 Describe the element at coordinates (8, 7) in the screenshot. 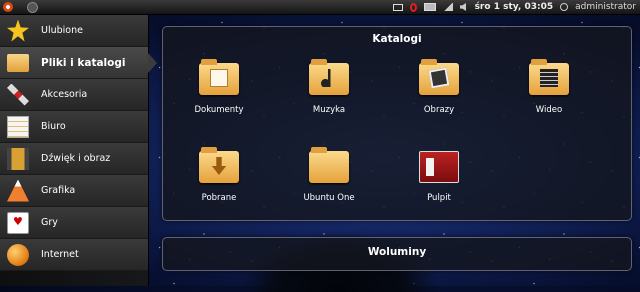

I see `ubuntu-logo-icon` at that location.